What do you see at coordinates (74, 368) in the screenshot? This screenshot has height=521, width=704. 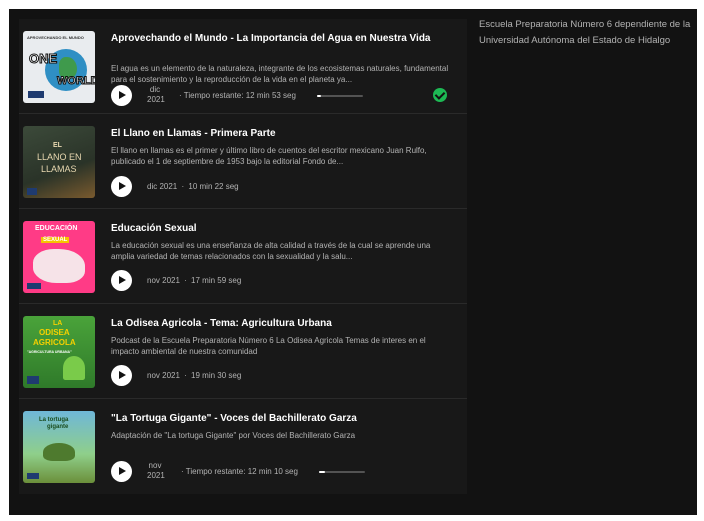 I see `plant-illustration` at bounding box center [74, 368].